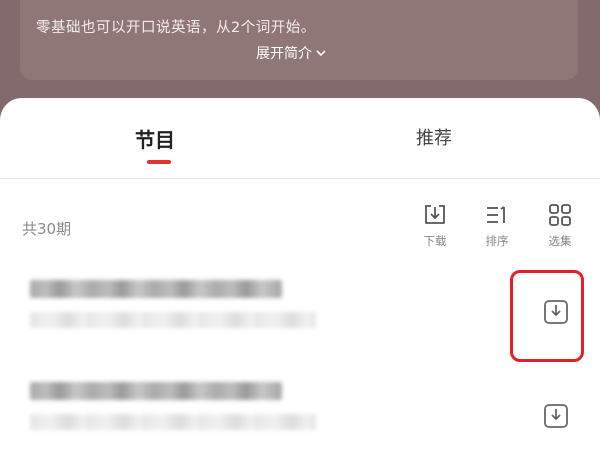  Describe the element at coordinates (434, 137) in the screenshot. I see `tab-recommend: 推荐` at that location.